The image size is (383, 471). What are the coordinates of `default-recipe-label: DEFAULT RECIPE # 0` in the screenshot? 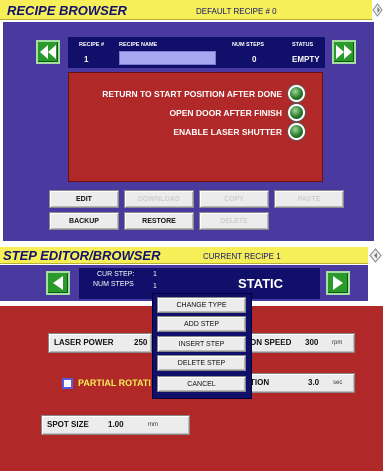 It's located at (236, 11).